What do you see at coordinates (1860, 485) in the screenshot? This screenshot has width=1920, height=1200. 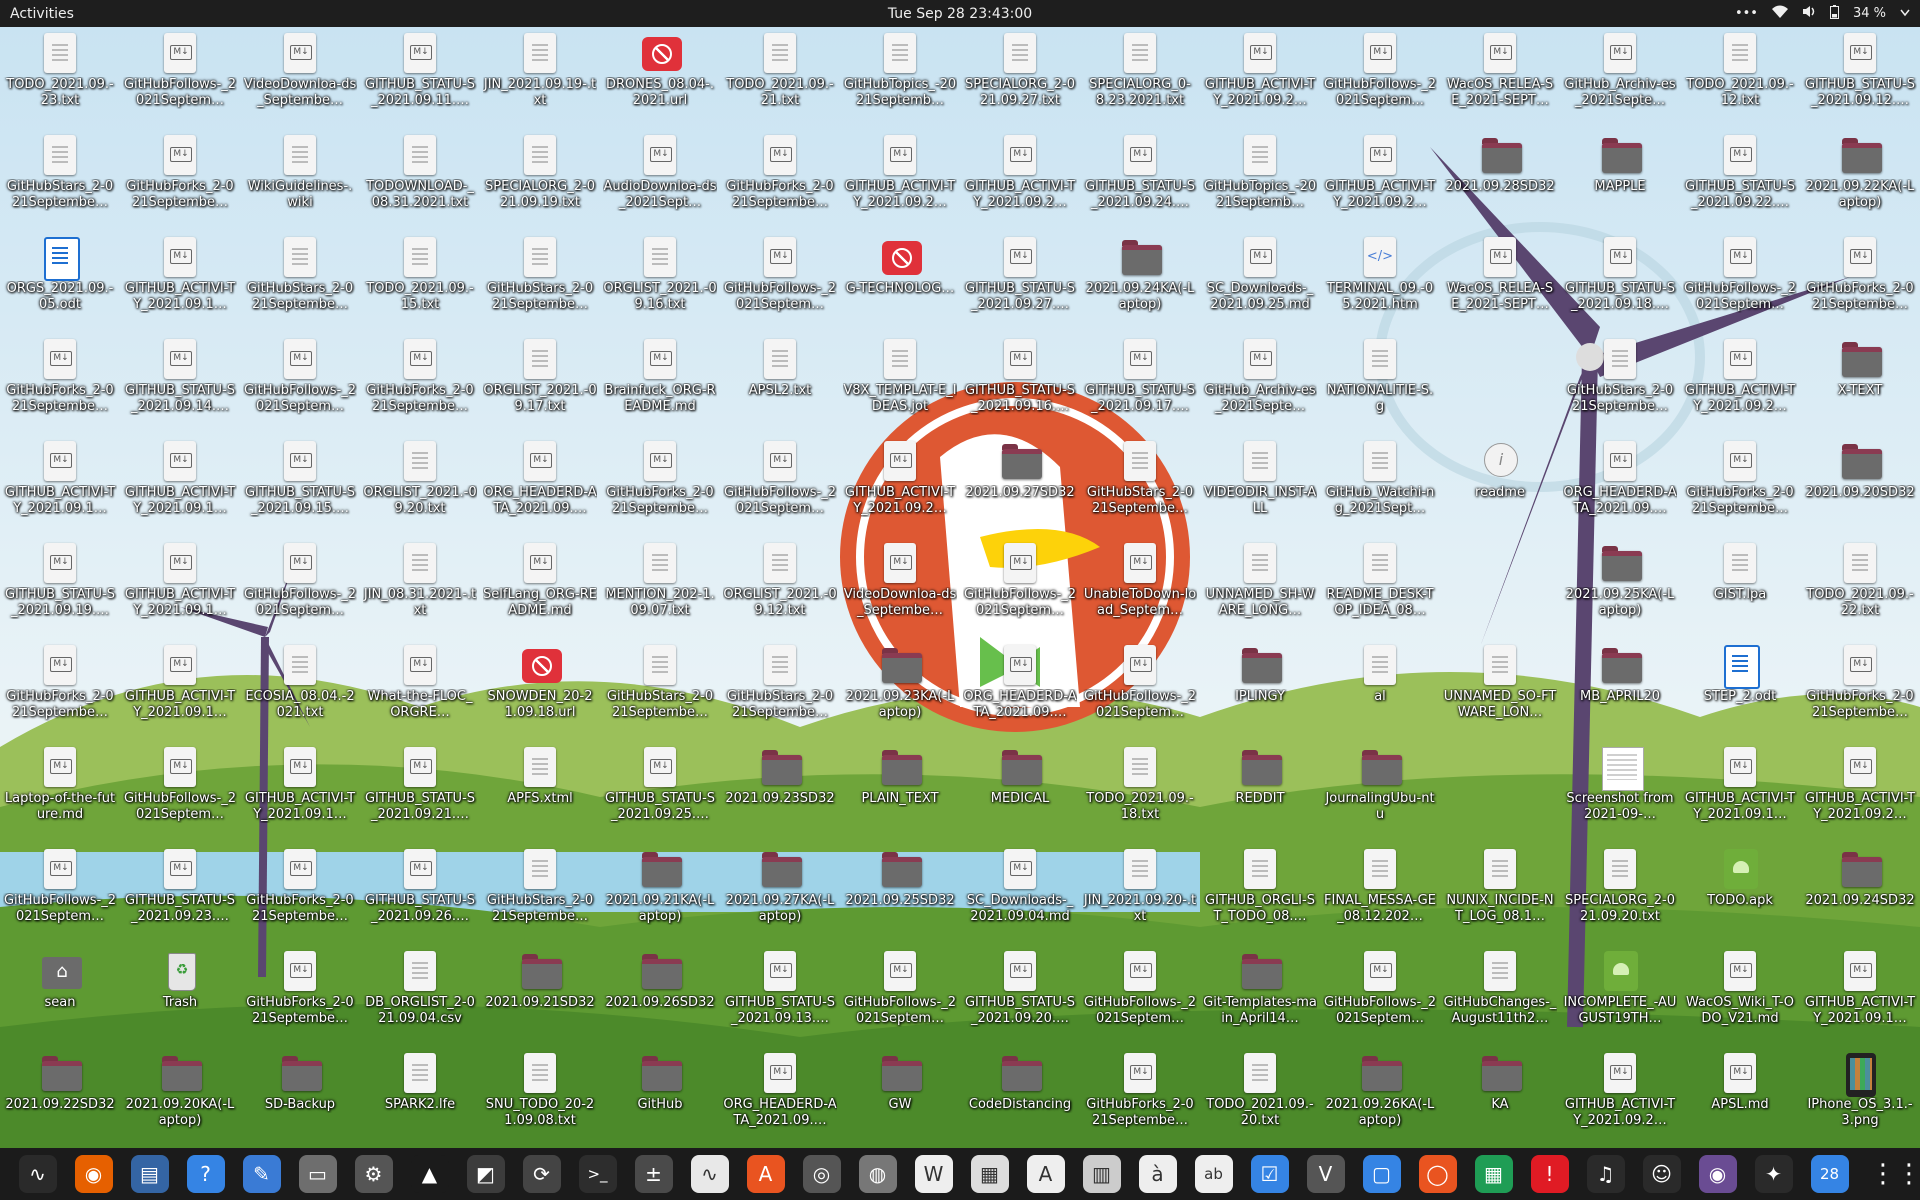 I see `desktop-item: 2021.09.20SD32` at bounding box center [1860, 485].